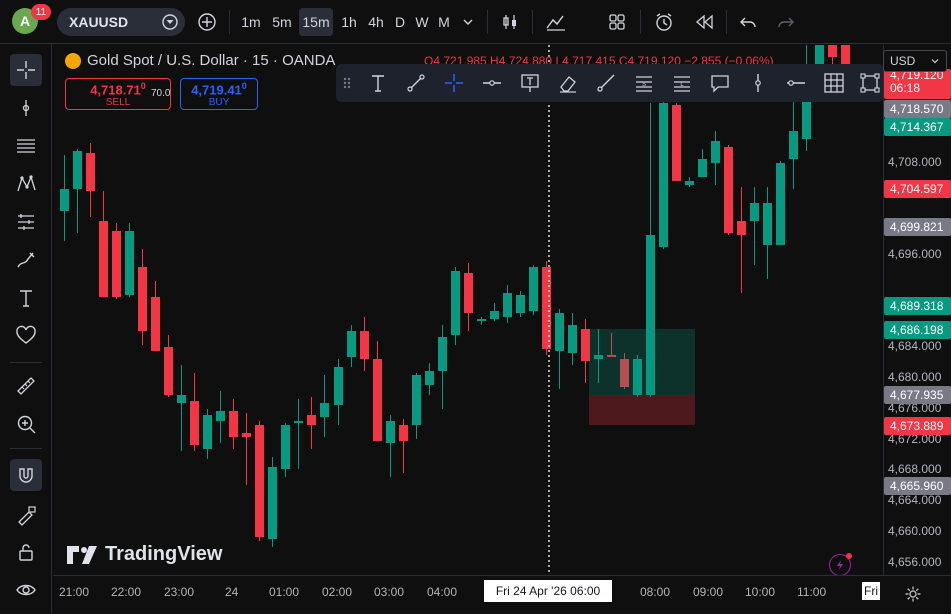 The height and width of the screenshot is (614, 951). I want to click on price-tag: 4,704.597, so click(917, 189).